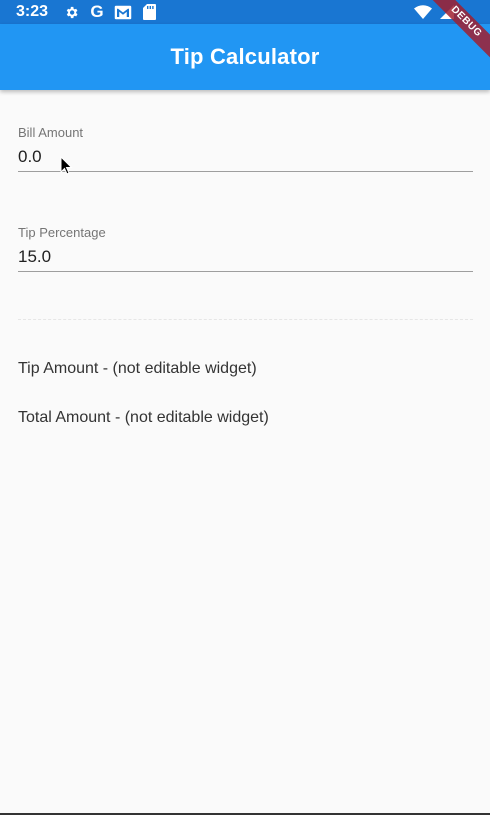 This screenshot has width=490, height=815. What do you see at coordinates (97, 11) in the screenshot?
I see `google-icon: G` at bounding box center [97, 11].